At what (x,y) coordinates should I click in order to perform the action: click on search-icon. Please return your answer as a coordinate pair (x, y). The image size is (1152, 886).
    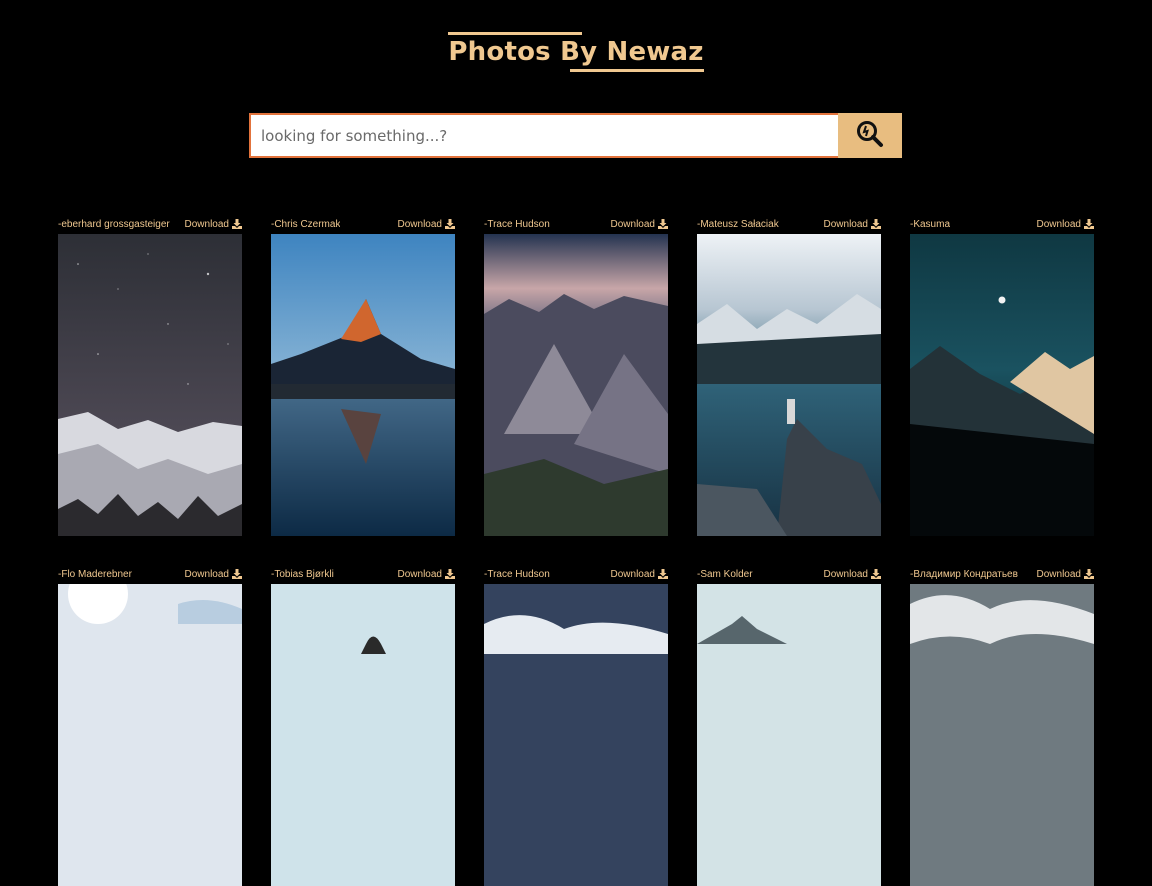
    Looking at the image, I should click on (870, 135).